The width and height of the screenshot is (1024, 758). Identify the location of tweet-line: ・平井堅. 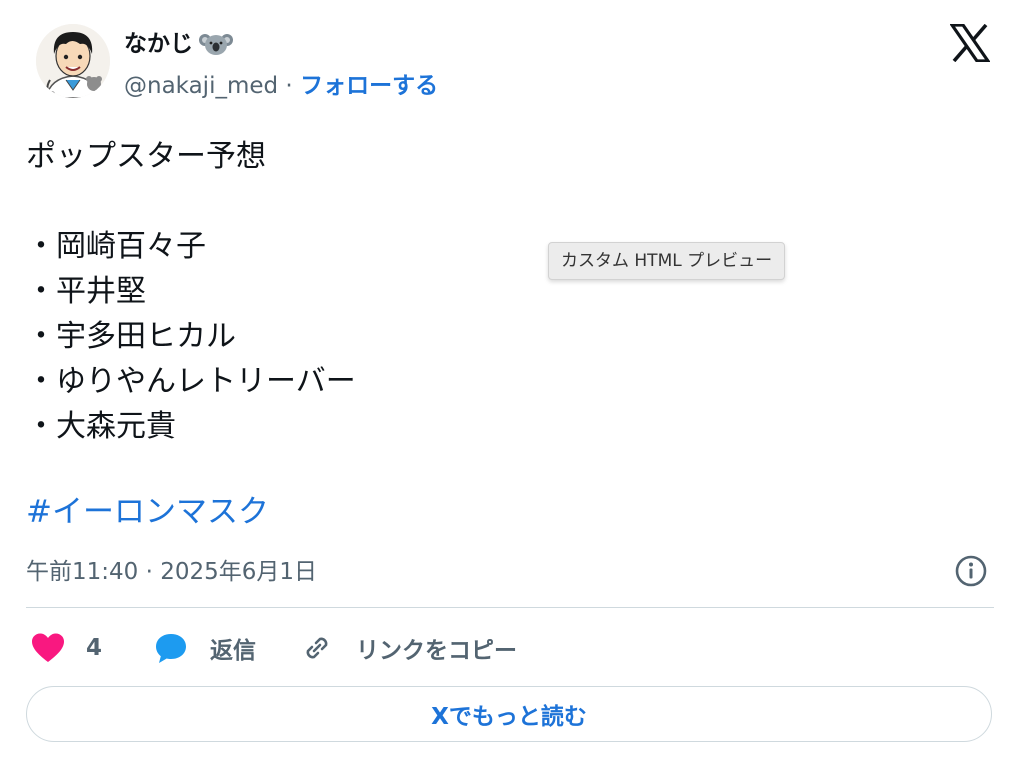
(86, 291).